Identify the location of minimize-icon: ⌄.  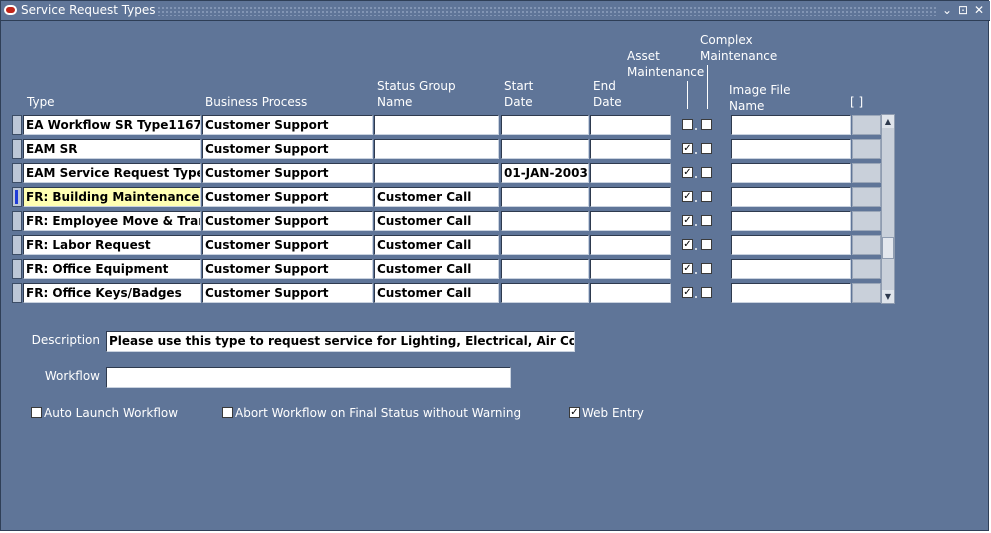
(947, 10).